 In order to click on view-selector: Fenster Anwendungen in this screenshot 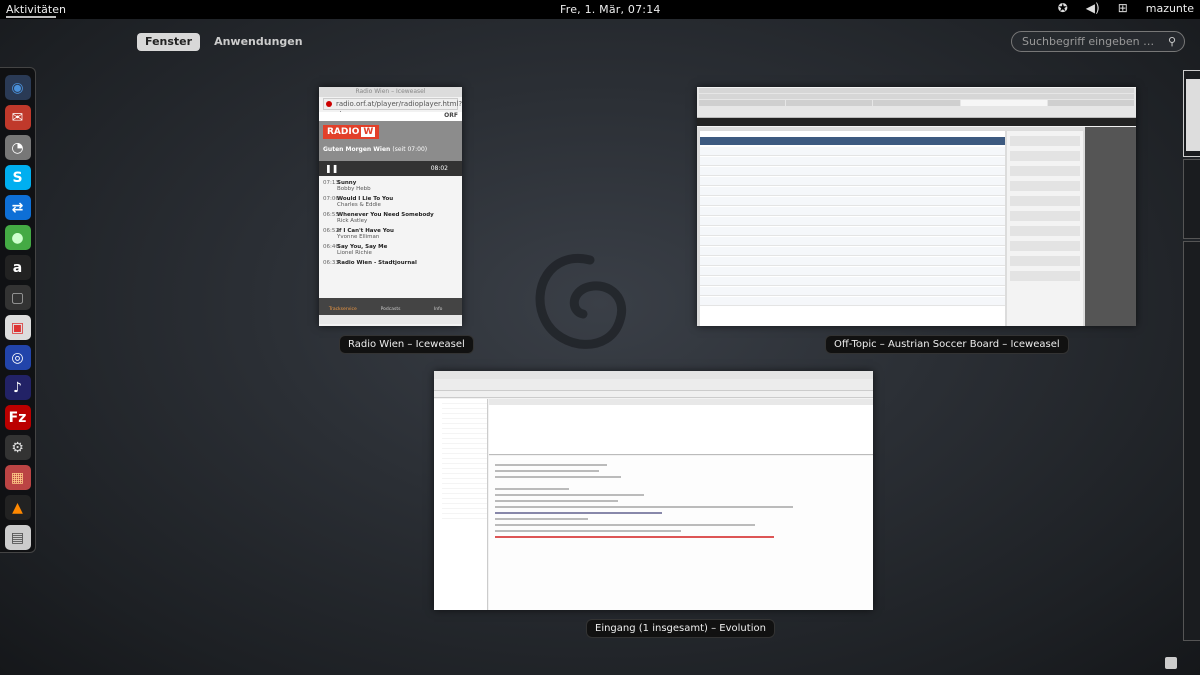, I will do `click(224, 42)`.